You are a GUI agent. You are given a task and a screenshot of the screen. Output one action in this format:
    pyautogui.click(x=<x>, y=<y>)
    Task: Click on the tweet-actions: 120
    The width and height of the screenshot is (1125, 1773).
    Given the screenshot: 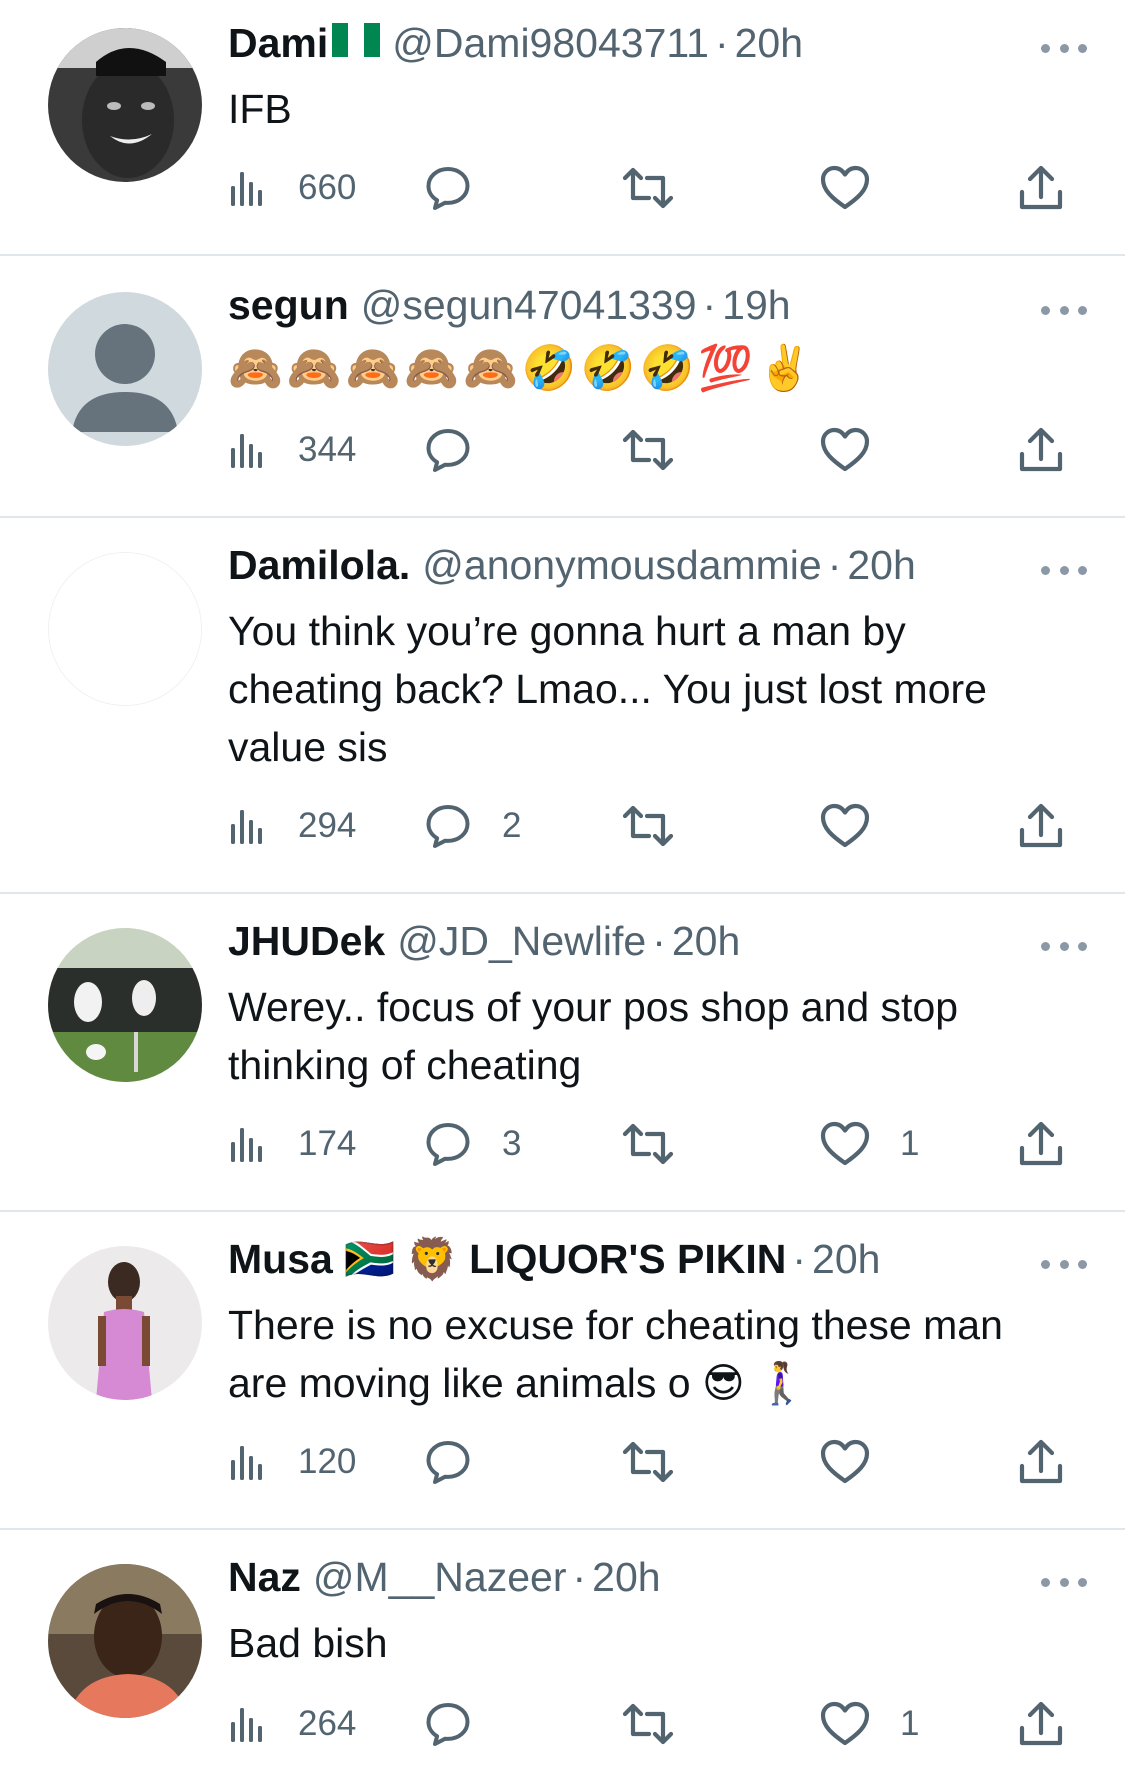 What is the action you would take?
    pyautogui.click(x=653, y=1462)
    